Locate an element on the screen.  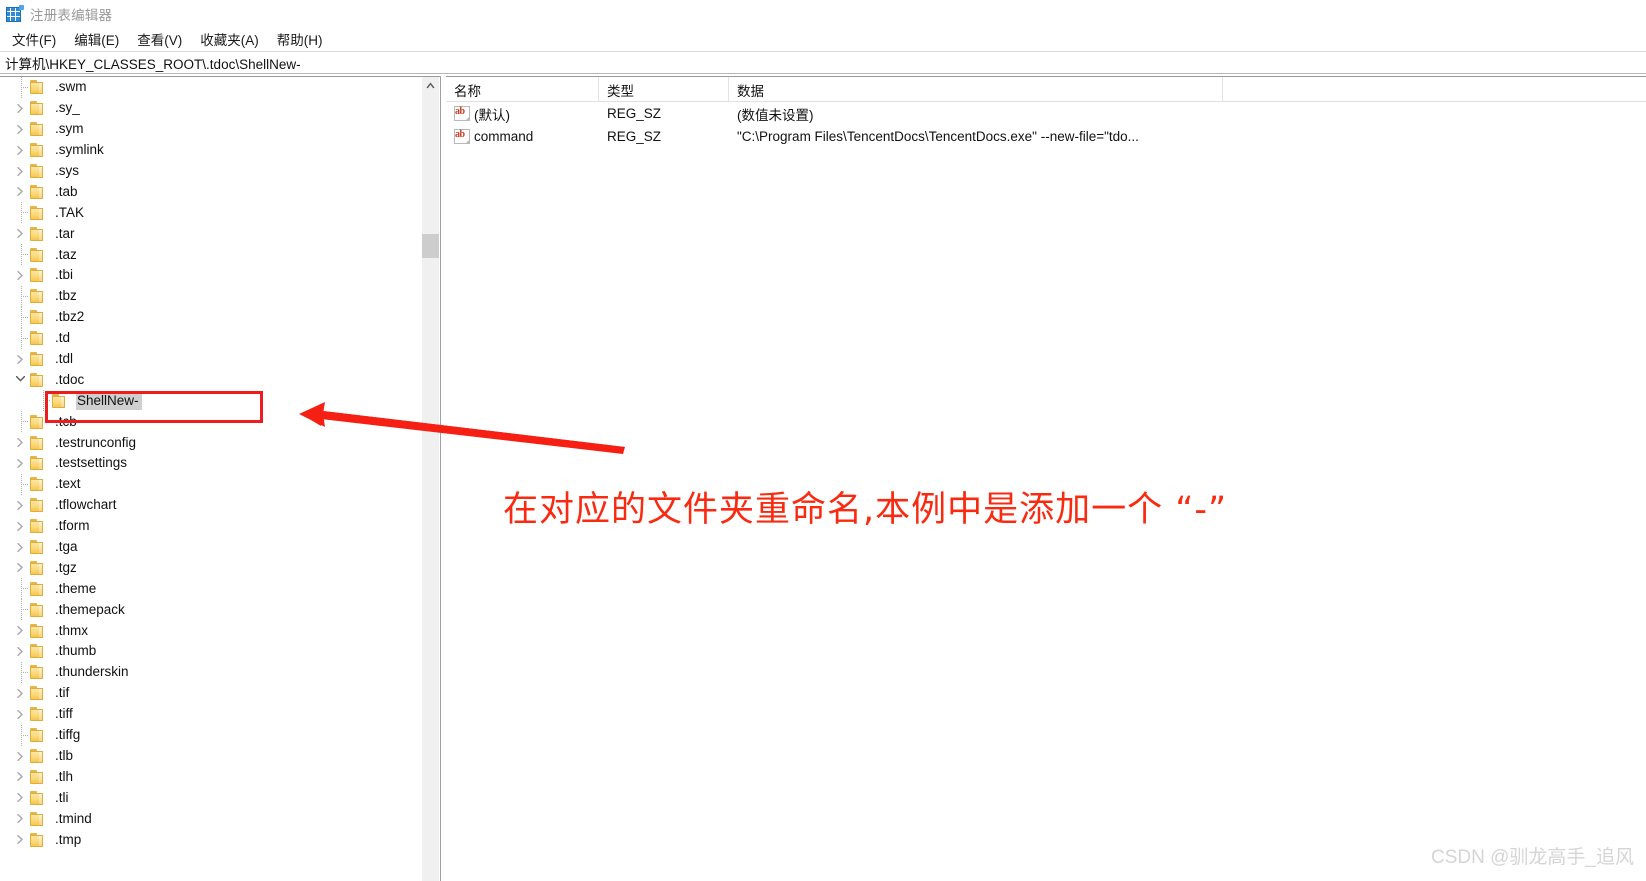
values-column-header: 名称 类型 数据 is located at coordinates (1046, 89).